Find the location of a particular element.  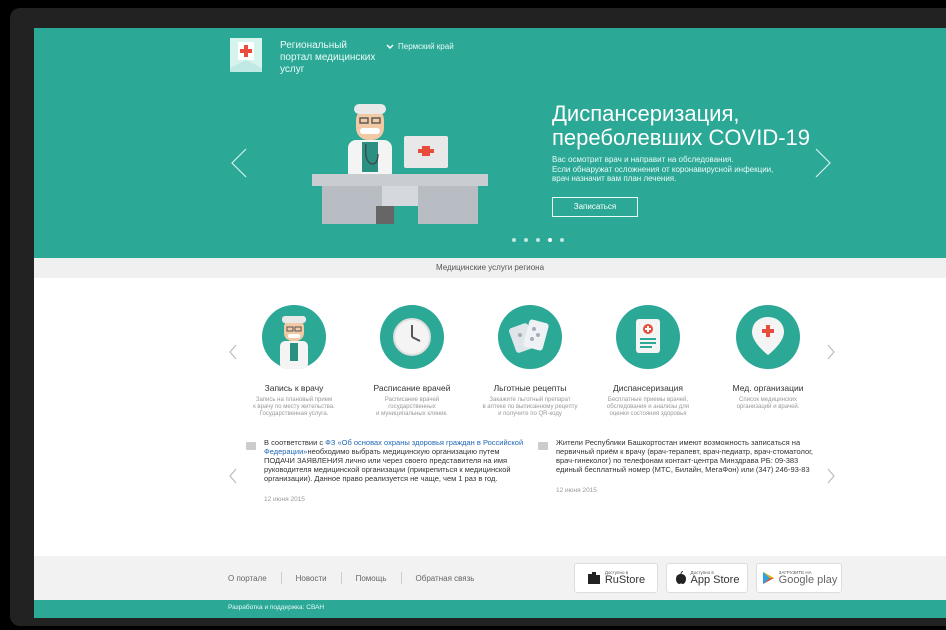

news-prefix: В соответствии с is located at coordinates (295, 442).